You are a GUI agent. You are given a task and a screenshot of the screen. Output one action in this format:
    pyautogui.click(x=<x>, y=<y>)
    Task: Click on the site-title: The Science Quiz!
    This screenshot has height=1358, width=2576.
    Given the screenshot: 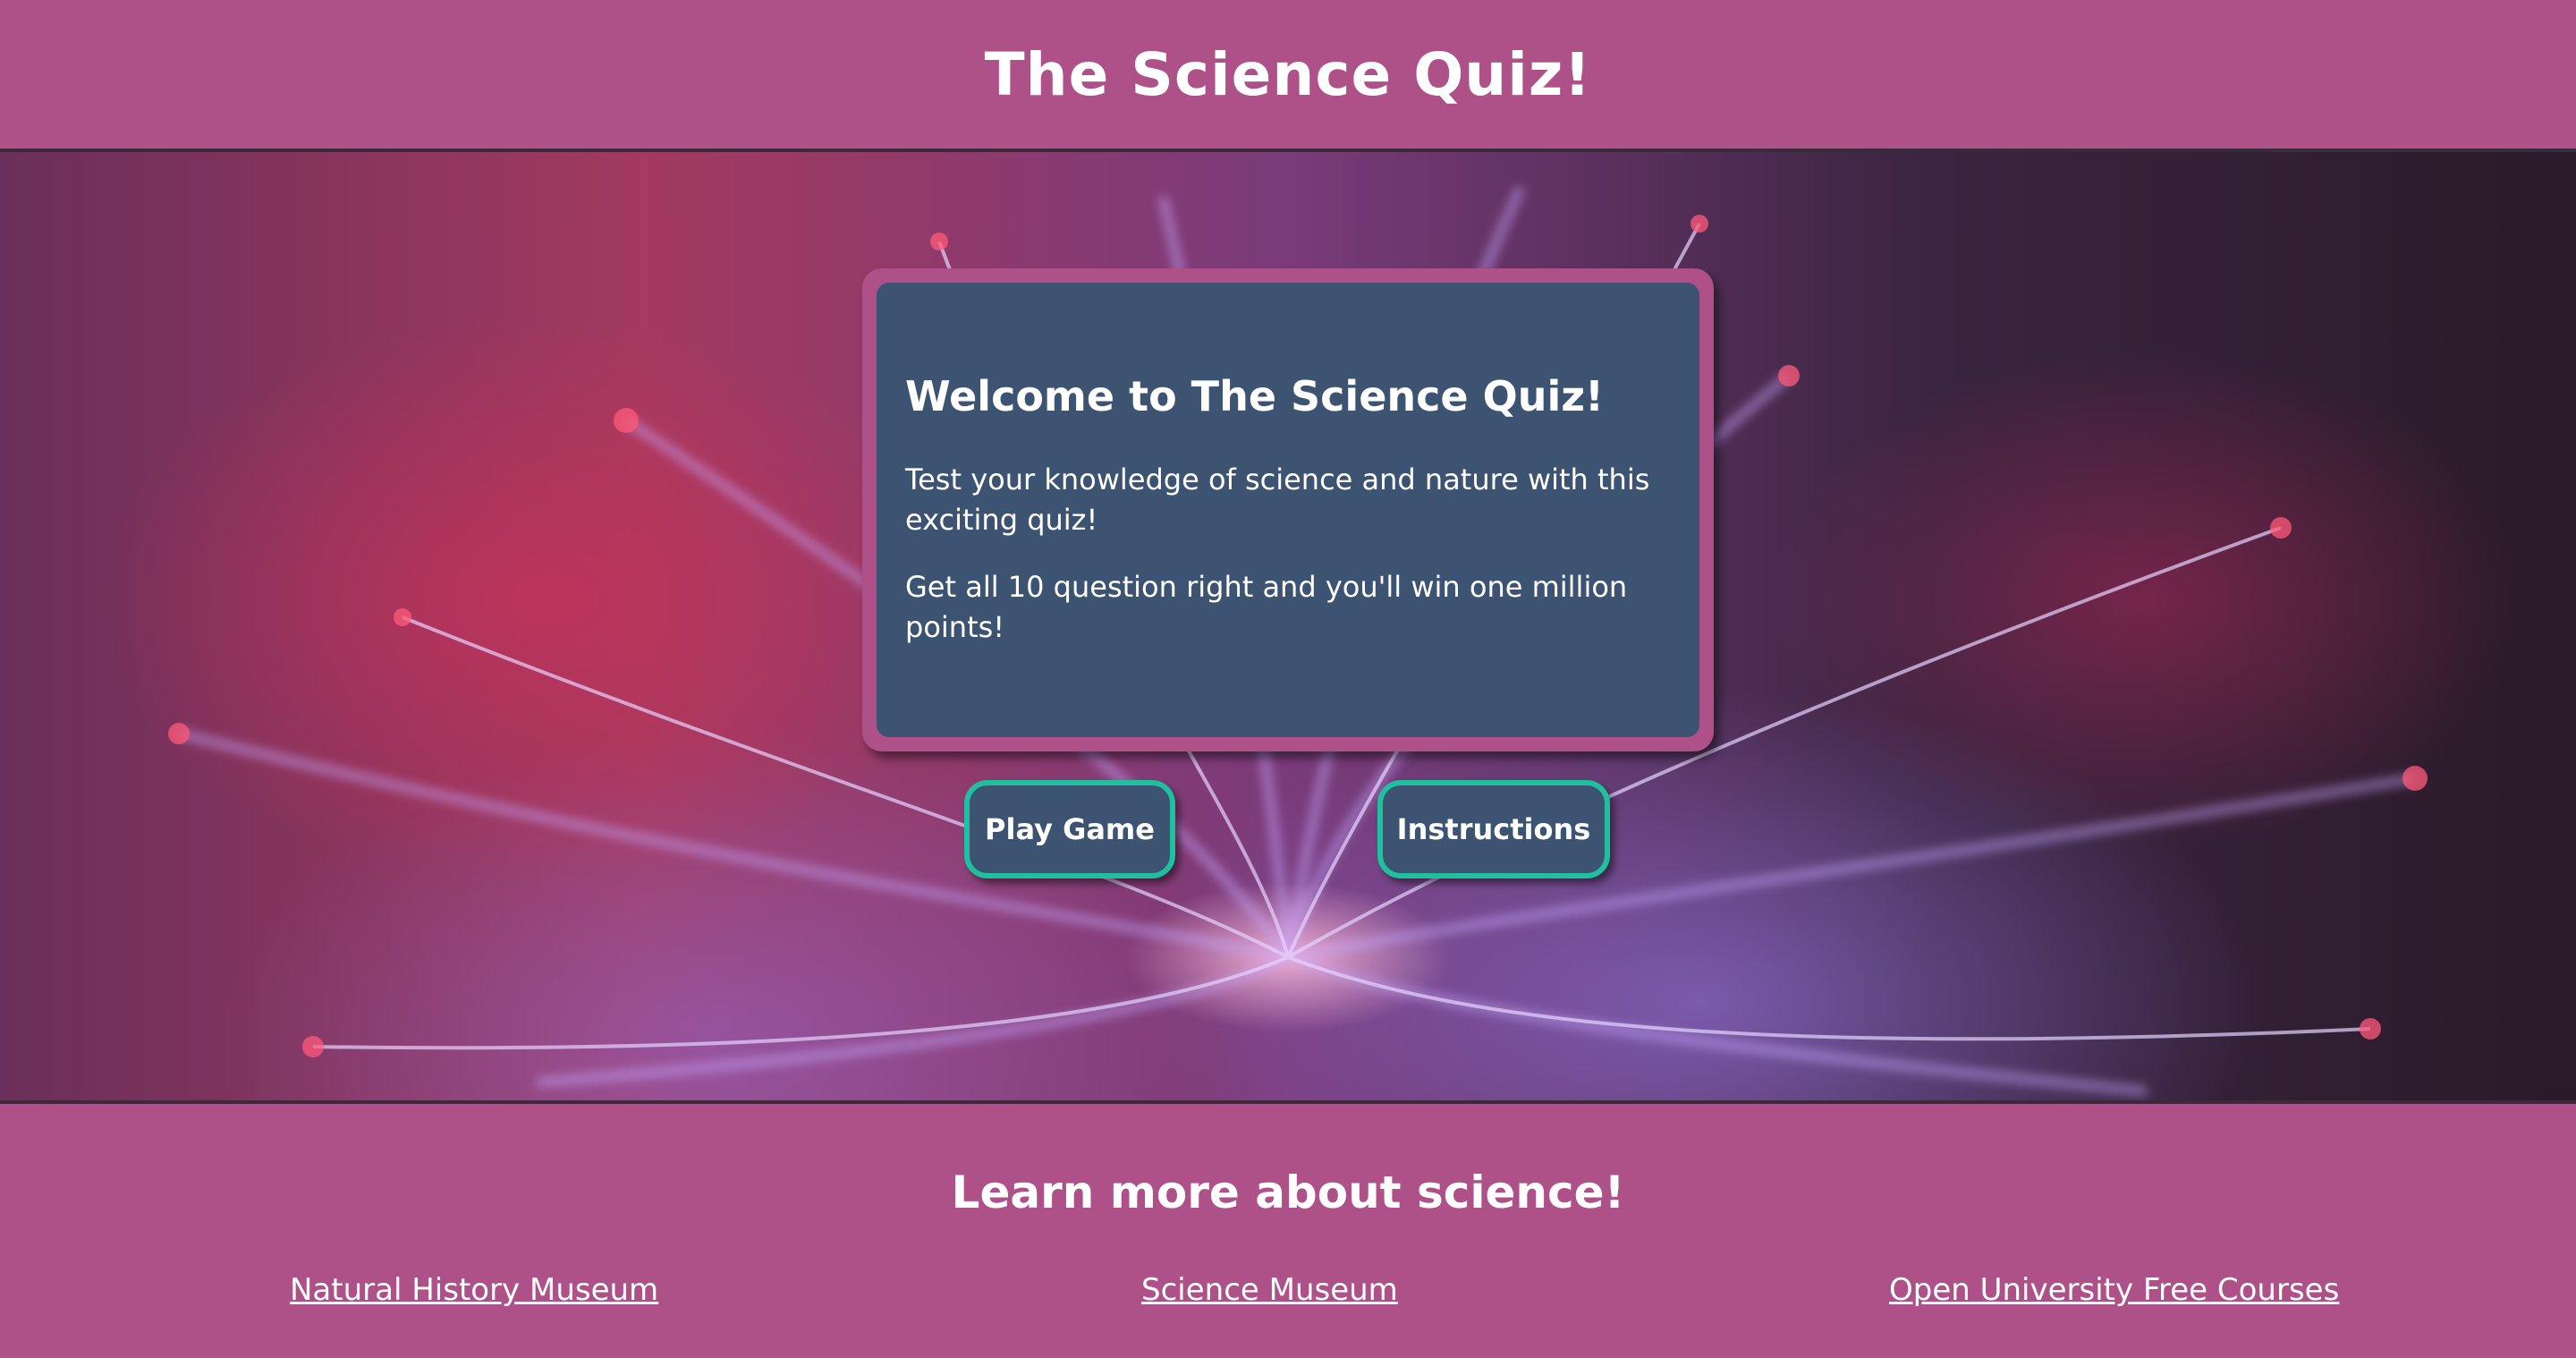 What is the action you would take?
    pyautogui.click(x=1288, y=74)
    